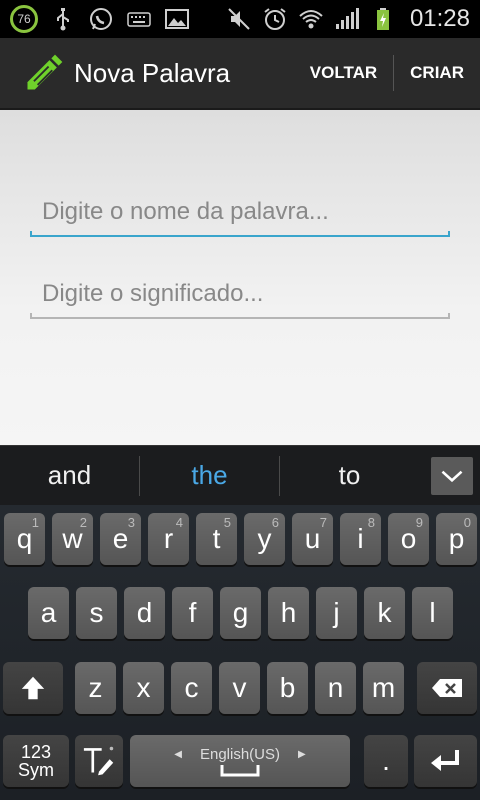 This screenshot has width=480, height=800. I want to click on key-hint: 6, so click(275, 522).